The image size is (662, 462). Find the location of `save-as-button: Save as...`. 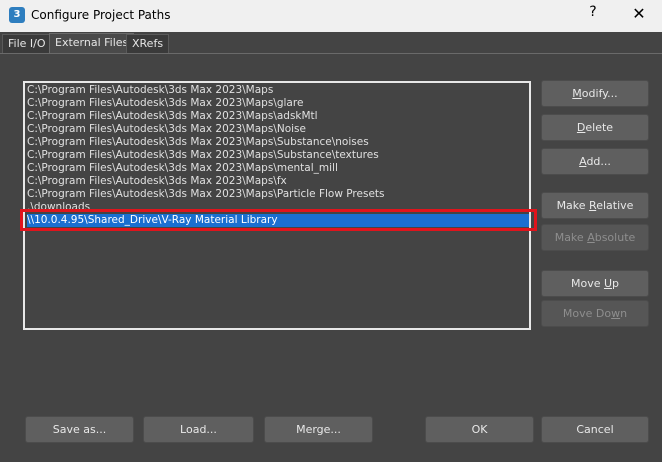

save-as-button: Save as... is located at coordinates (79, 429).